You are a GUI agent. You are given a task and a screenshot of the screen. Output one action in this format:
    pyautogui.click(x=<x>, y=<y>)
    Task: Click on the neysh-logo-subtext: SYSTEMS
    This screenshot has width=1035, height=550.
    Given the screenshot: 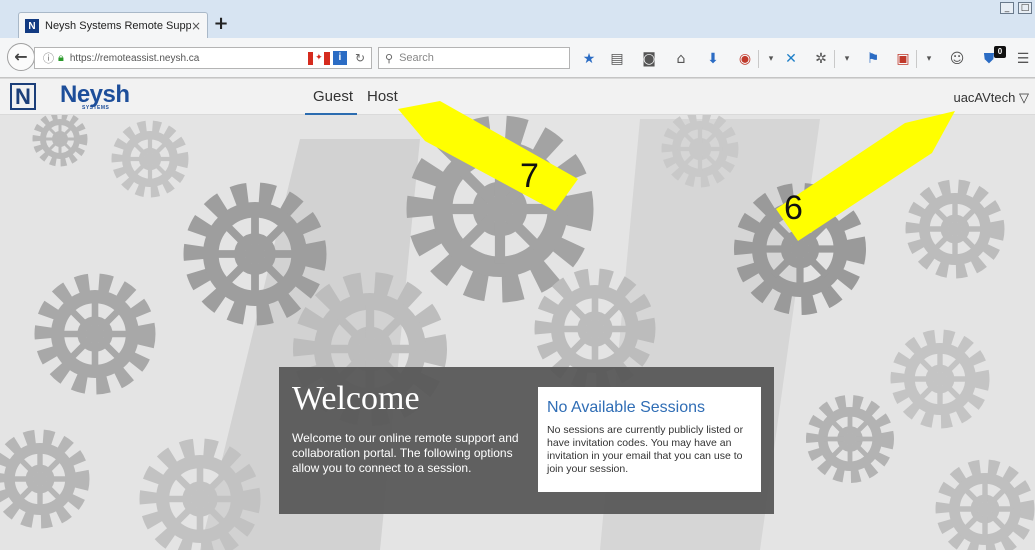 What is the action you would take?
    pyautogui.click(x=96, y=108)
    